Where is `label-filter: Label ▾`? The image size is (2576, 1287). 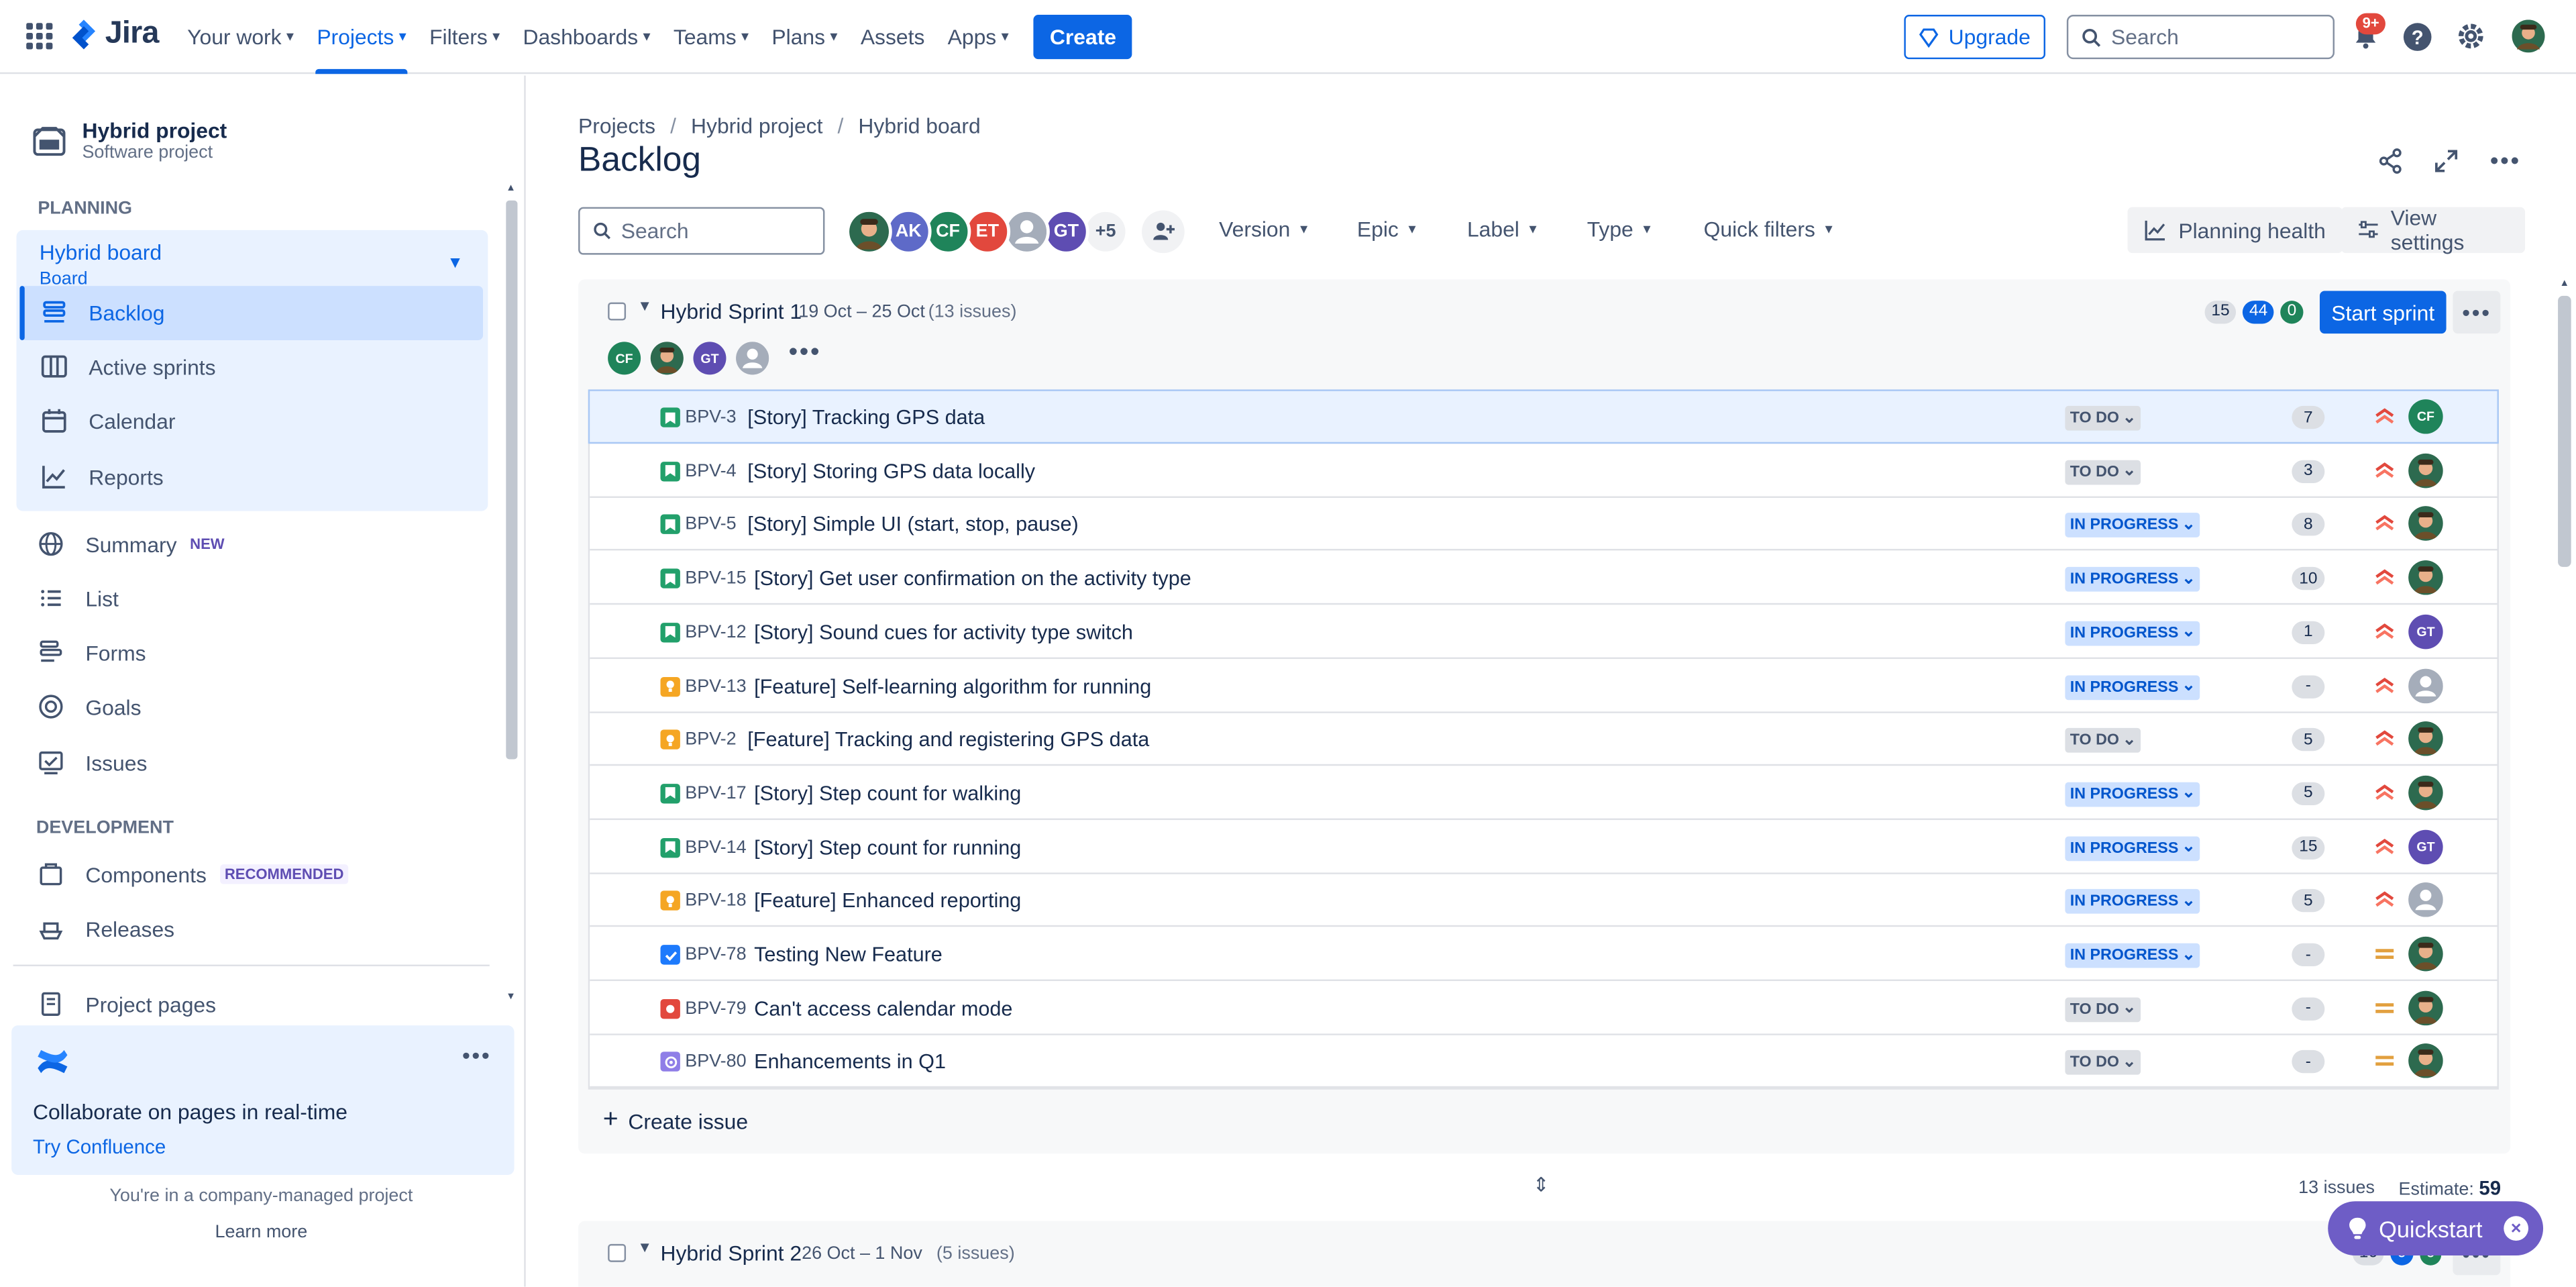 label-filter: Label ▾ is located at coordinates (1502, 230).